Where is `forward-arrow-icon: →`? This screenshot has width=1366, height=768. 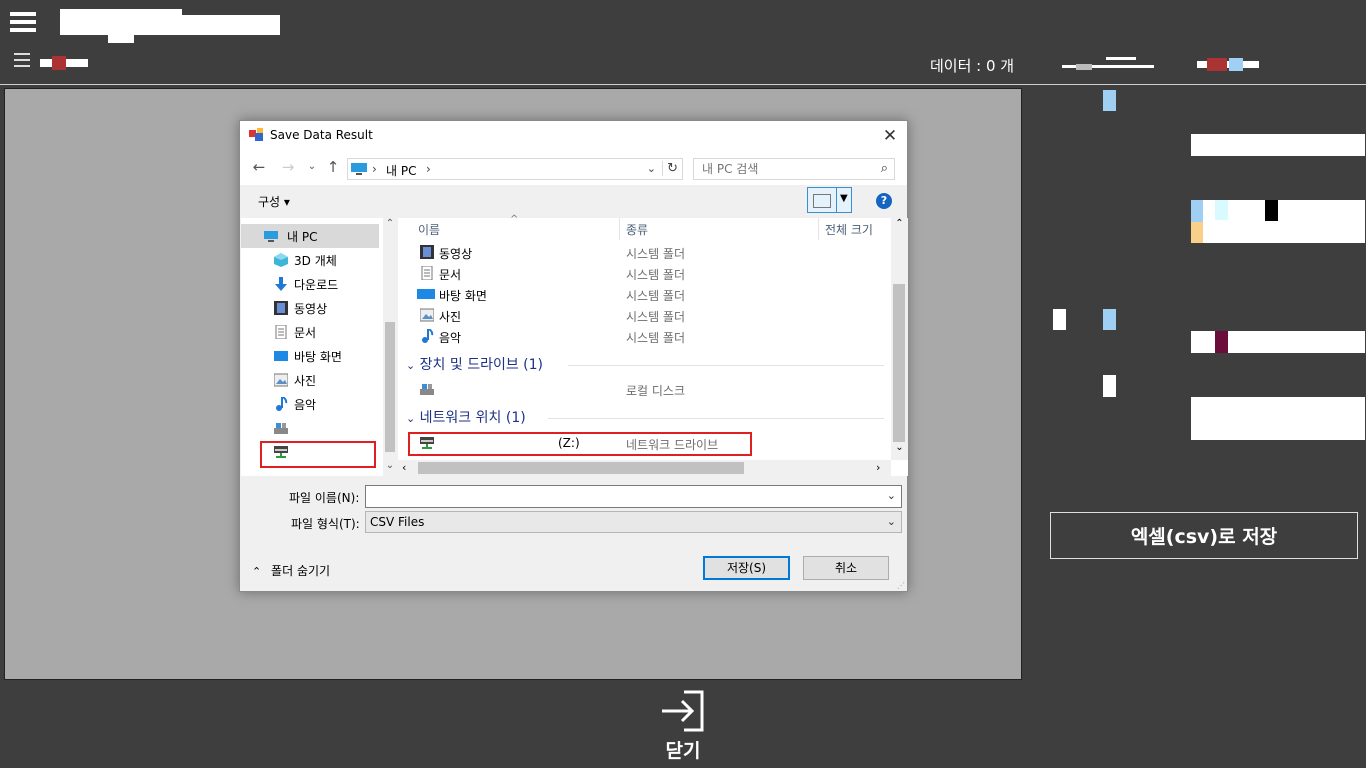 forward-arrow-icon: → is located at coordinates (288, 167).